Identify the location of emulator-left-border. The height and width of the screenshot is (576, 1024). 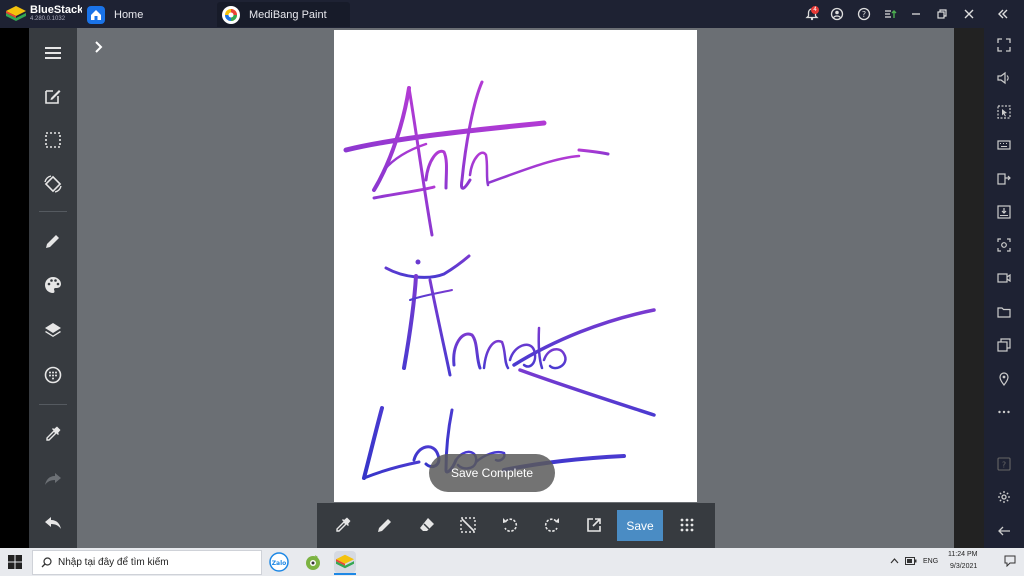
(14, 288).